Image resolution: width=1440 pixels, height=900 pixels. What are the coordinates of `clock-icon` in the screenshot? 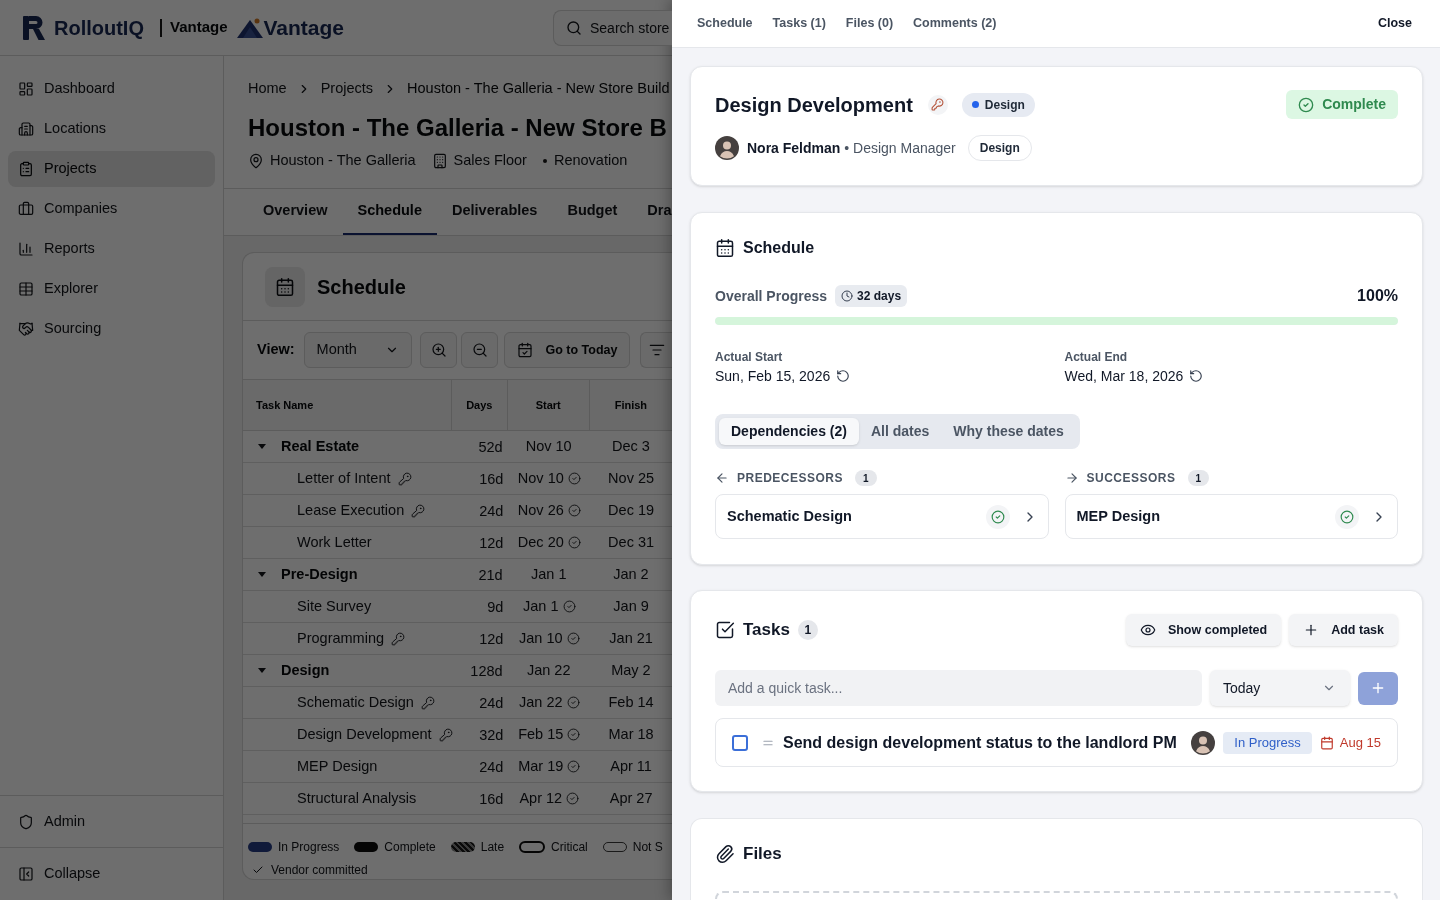 It's located at (847, 296).